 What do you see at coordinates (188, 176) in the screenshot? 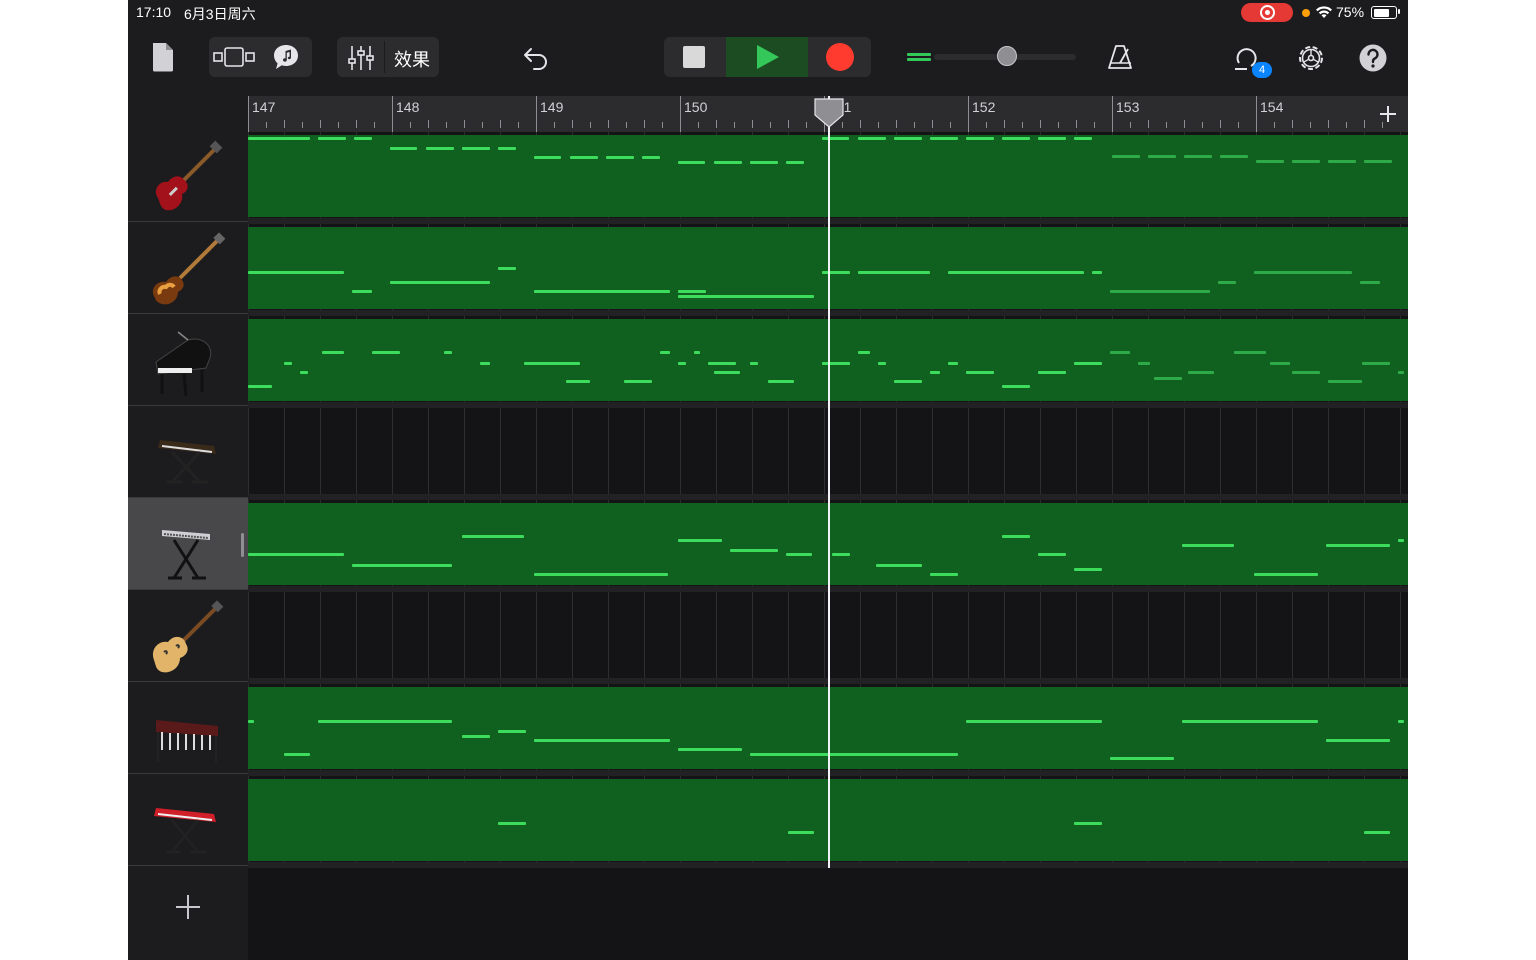
I see `track-header-electric-guitar` at bounding box center [188, 176].